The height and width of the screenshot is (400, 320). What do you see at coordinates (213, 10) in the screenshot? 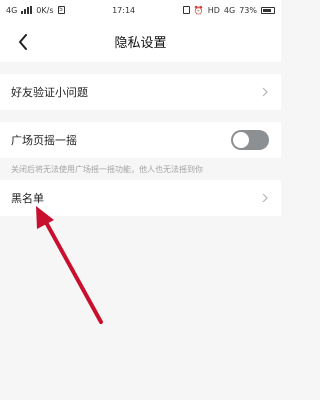
I see `hd-label: HD` at bounding box center [213, 10].